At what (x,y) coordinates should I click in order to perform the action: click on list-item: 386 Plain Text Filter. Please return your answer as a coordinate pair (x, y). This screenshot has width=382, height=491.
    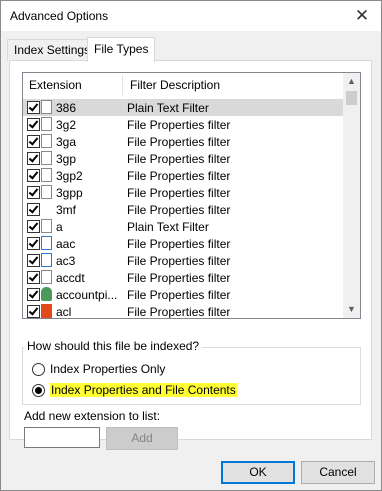
    Looking at the image, I should click on (183, 107).